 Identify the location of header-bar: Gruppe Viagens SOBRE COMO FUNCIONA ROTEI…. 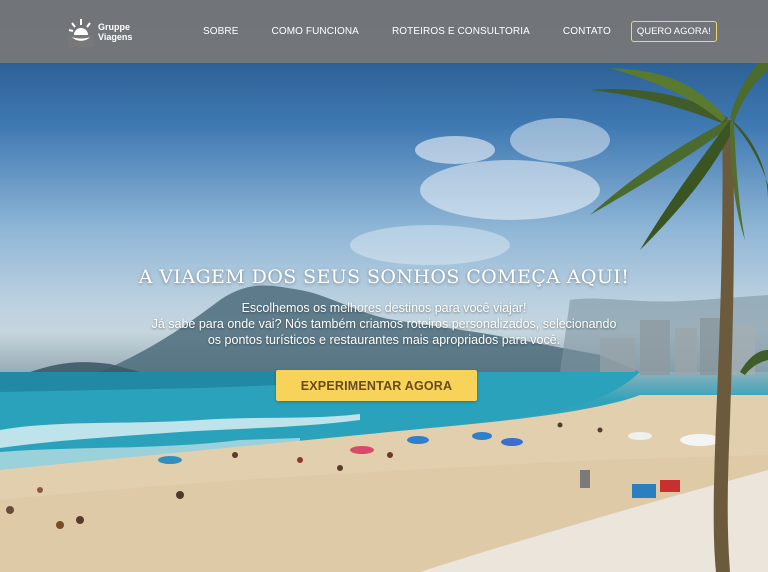
(384, 31).